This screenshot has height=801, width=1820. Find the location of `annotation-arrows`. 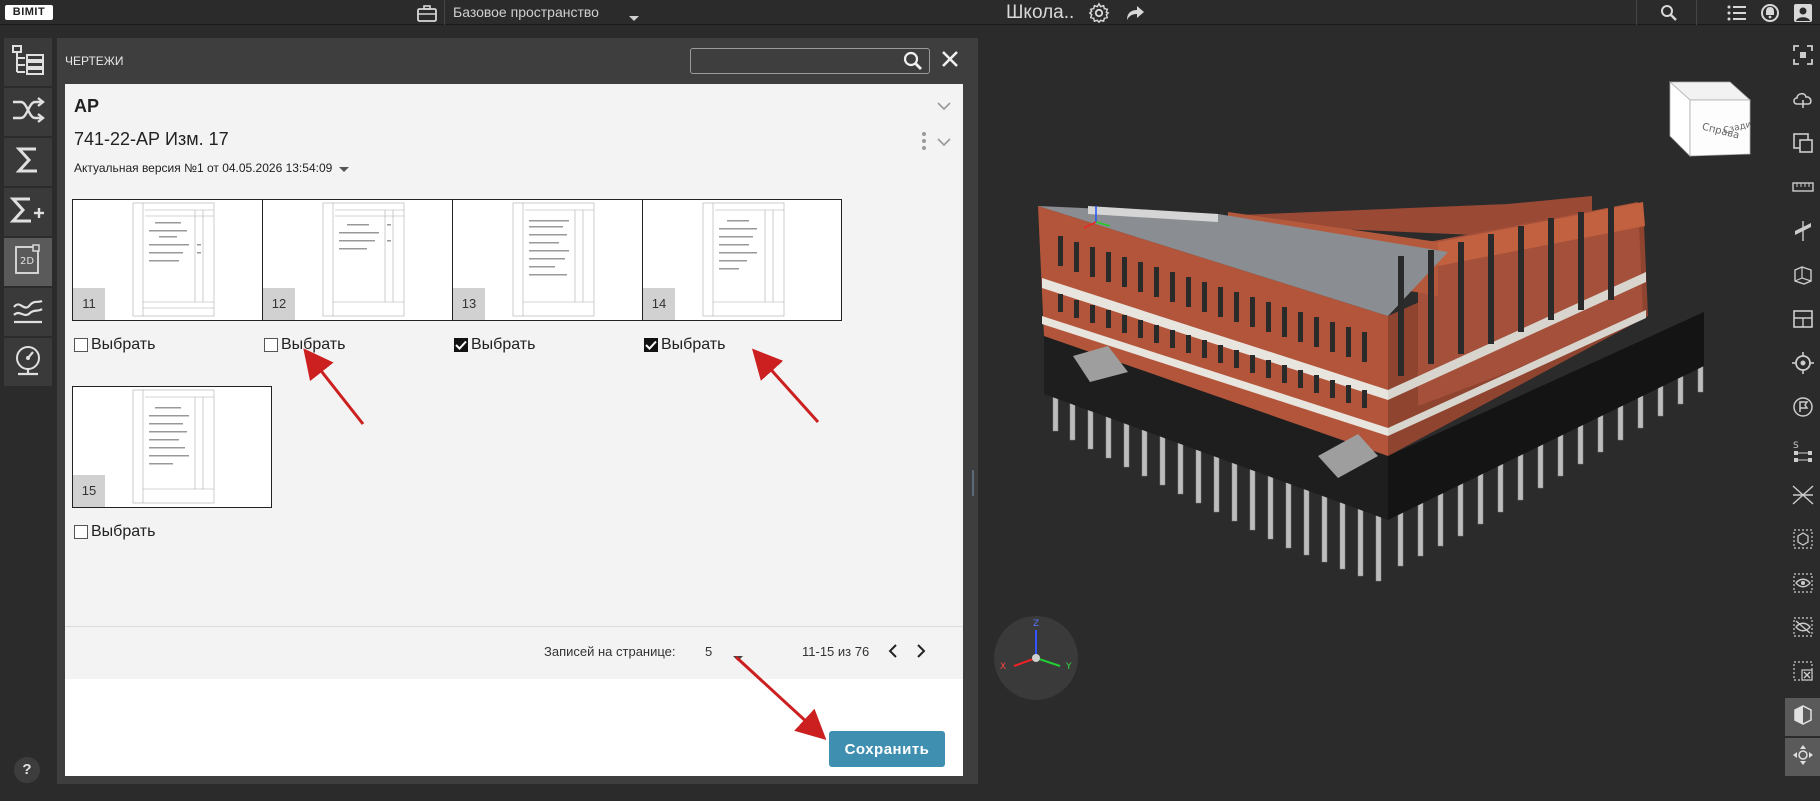

annotation-arrows is located at coordinates (565, 544).